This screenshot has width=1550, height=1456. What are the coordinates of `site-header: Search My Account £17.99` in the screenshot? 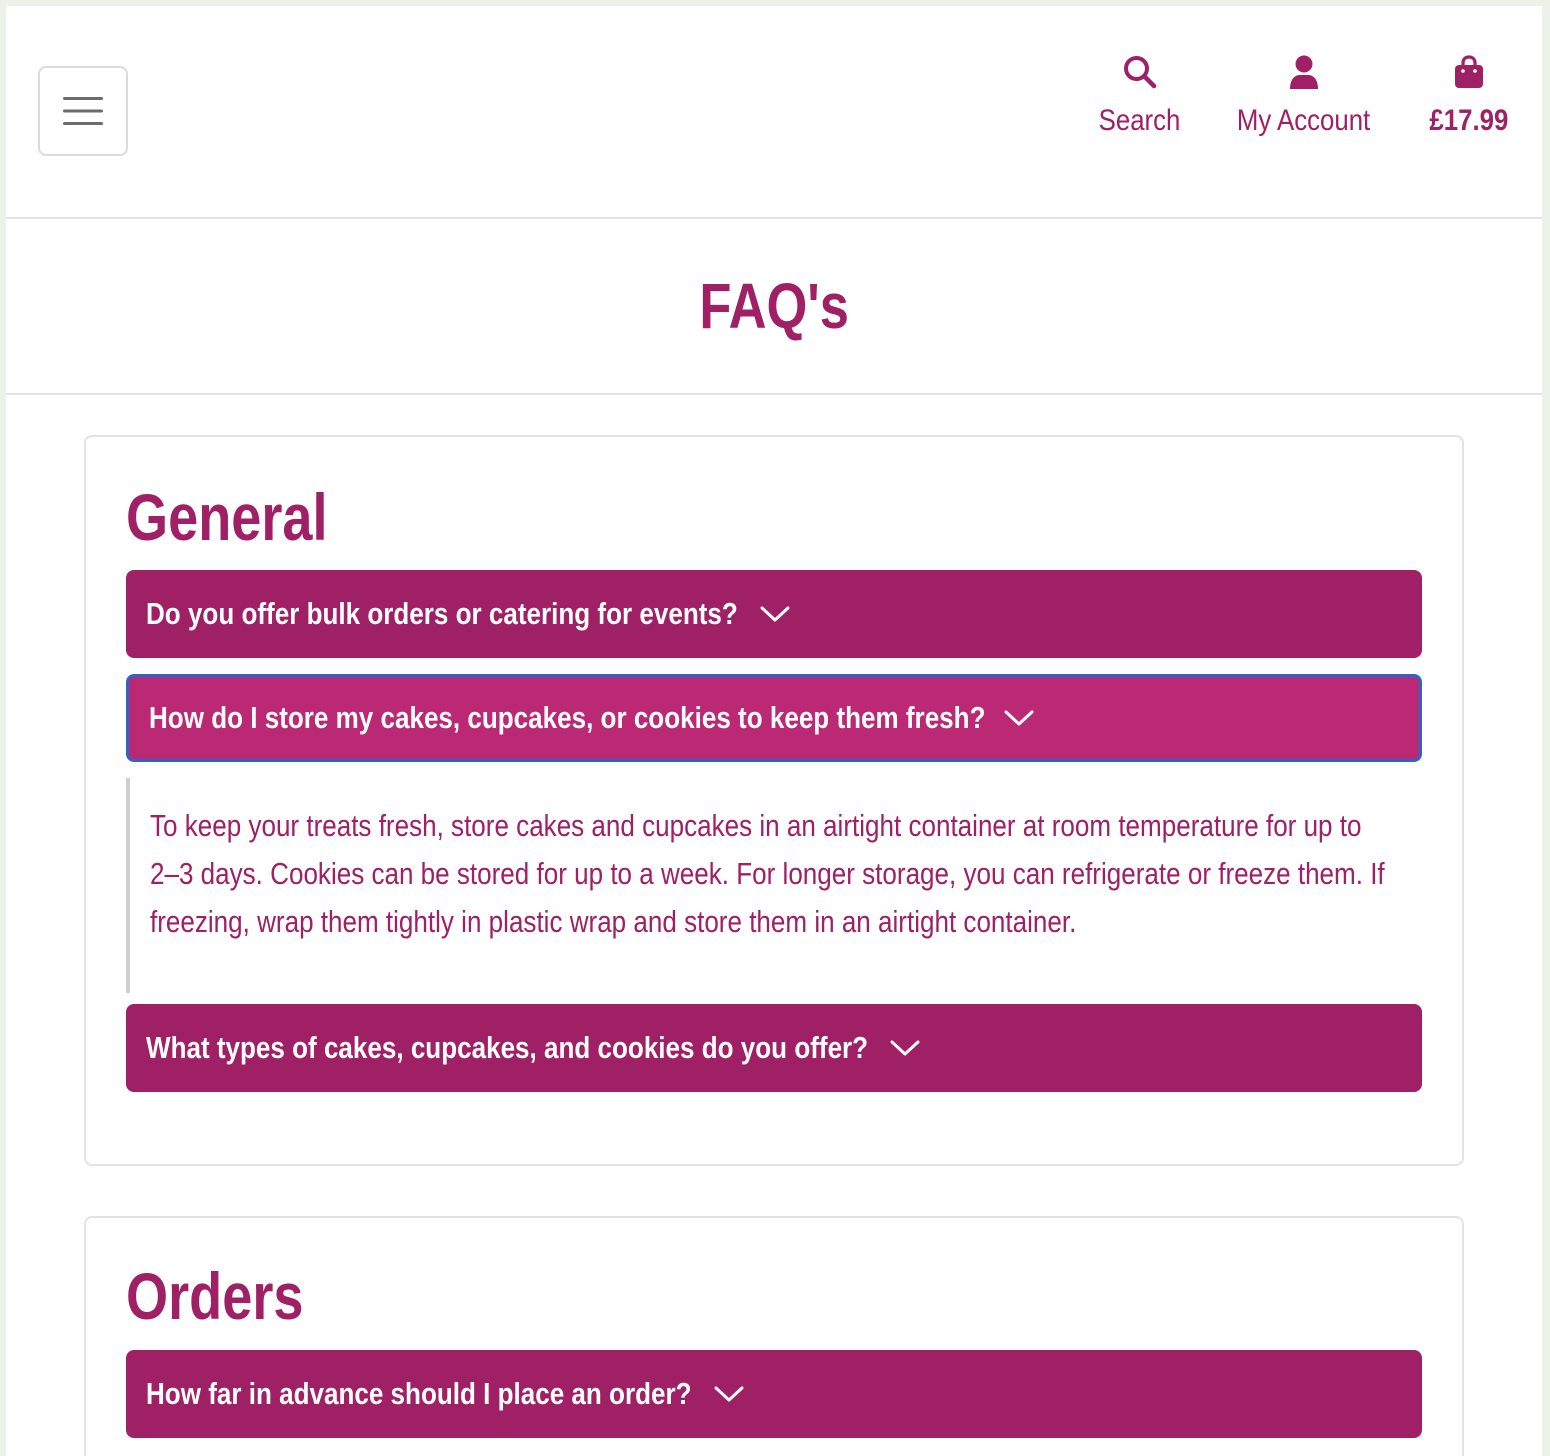 It's located at (774, 112).